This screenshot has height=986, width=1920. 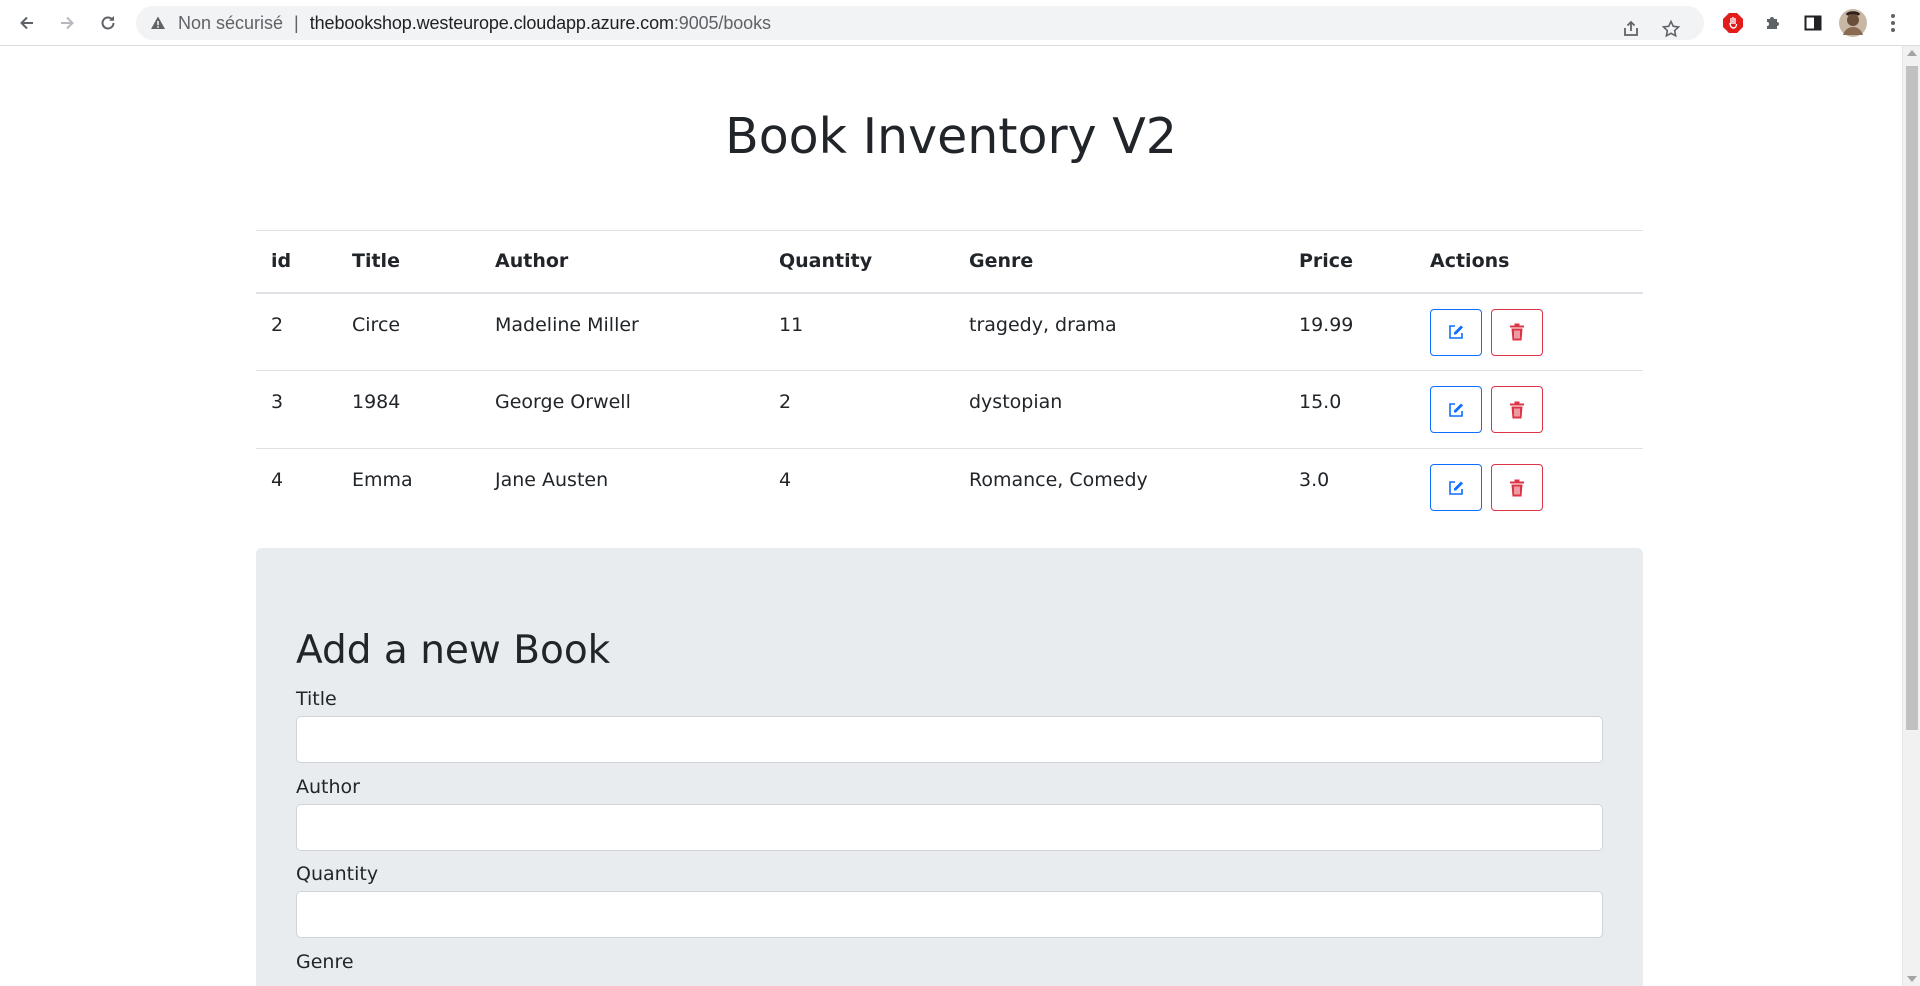 I want to click on cell-genre: Romance, Comedy, so click(x=1058, y=480).